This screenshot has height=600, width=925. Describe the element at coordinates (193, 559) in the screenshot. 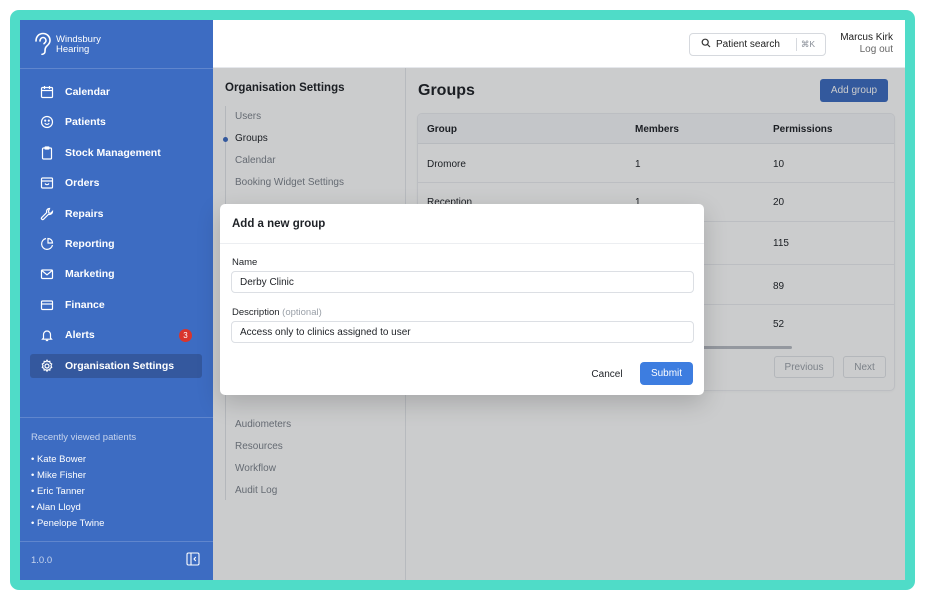

I see `collapse-sidebar-icon` at that location.